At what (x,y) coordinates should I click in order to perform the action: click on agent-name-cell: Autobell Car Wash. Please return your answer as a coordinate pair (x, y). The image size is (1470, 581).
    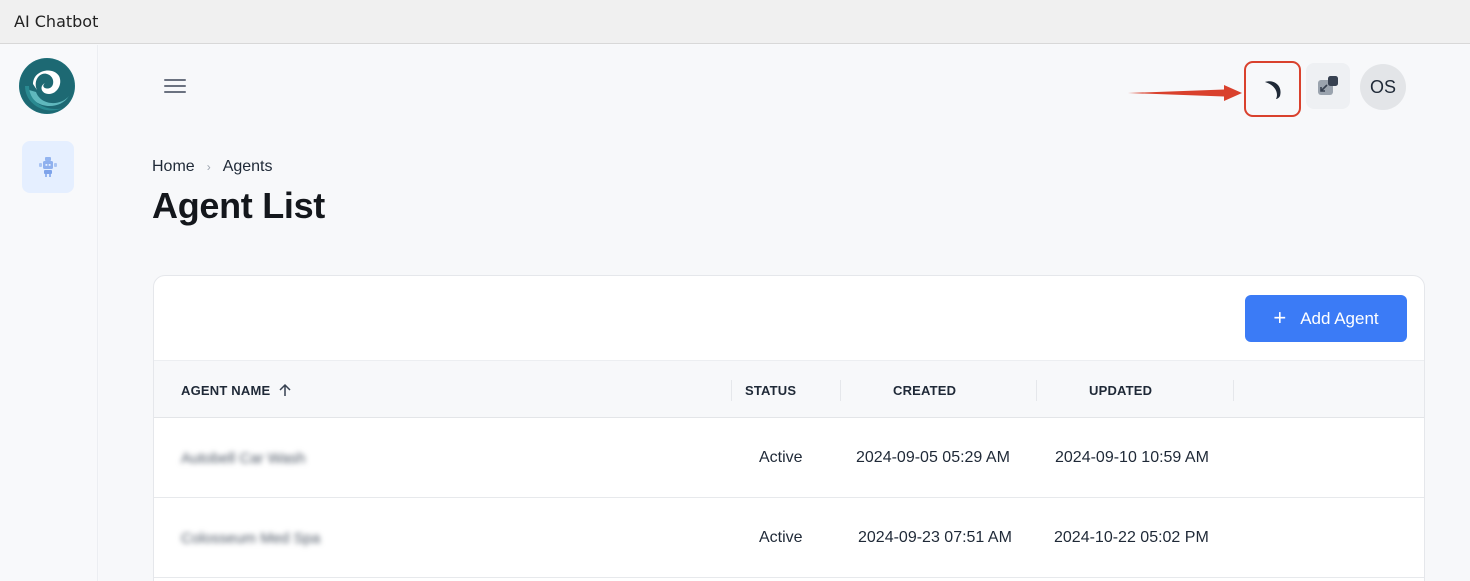
    Looking at the image, I should click on (243, 458).